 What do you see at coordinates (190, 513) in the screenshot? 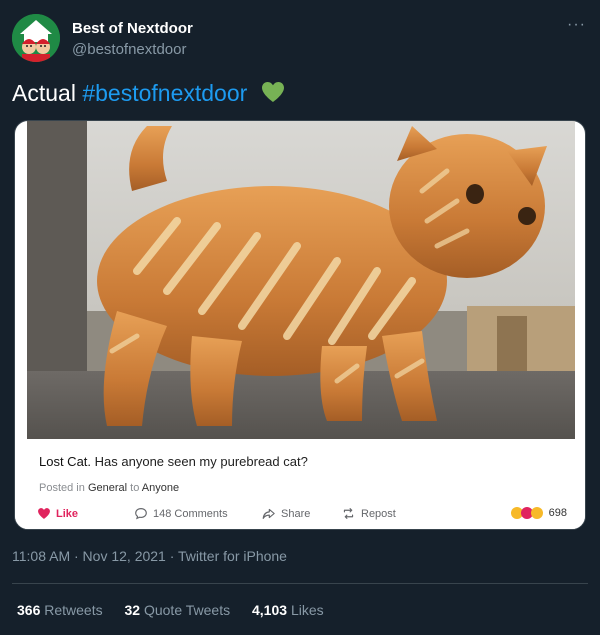
I see `comments-label: 148 Comments` at bounding box center [190, 513].